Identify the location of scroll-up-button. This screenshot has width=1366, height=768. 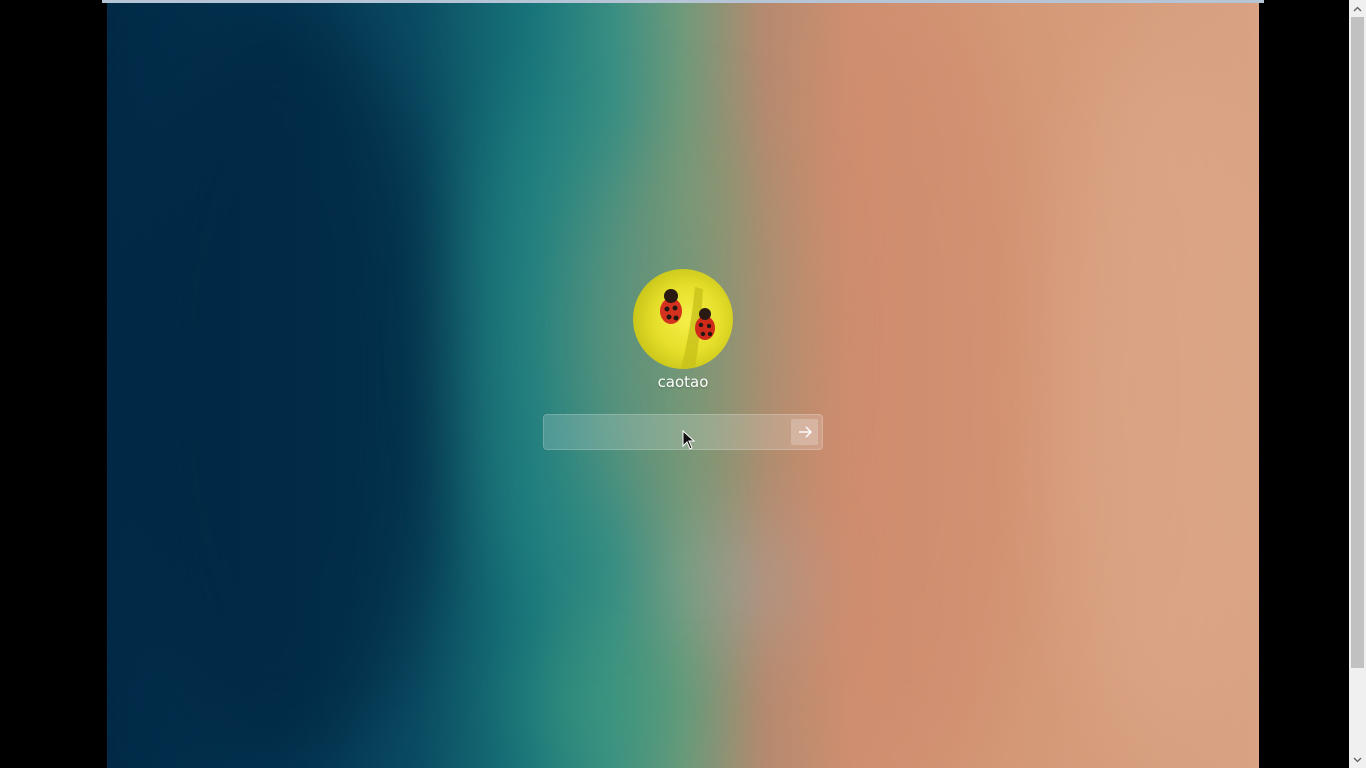
(1357, 8).